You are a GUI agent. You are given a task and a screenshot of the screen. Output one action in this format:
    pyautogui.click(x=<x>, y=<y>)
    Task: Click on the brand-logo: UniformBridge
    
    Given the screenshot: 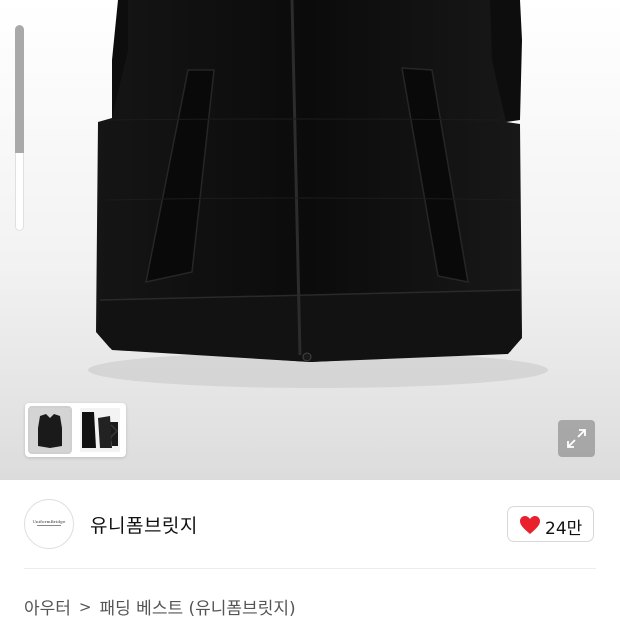 What is the action you would take?
    pyautogui.click(x=49, y=524)
    